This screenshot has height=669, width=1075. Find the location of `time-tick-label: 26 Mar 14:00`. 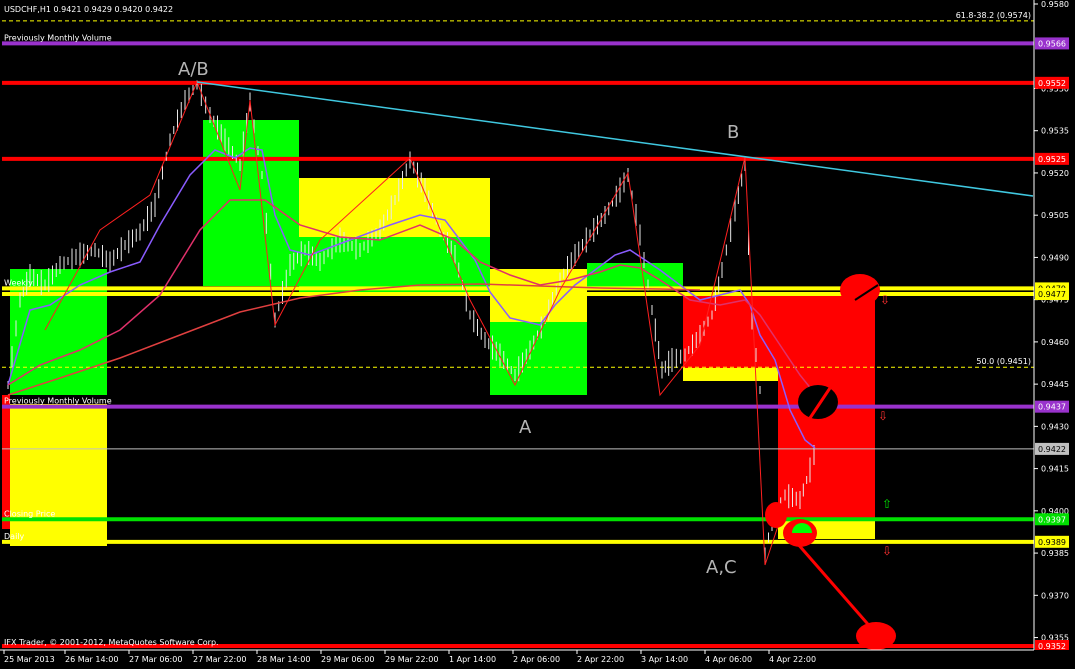

time-tick-label: 26 Mar 14:00 is located at coordinates (91, 659).